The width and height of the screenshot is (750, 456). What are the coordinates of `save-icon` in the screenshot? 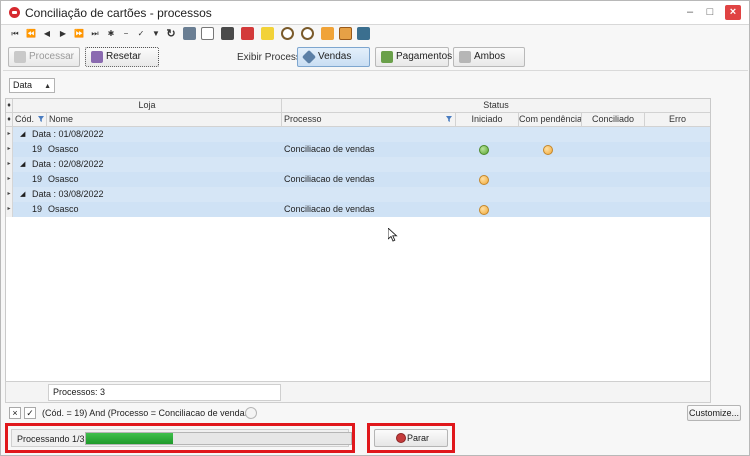 It's located at (363, 33).